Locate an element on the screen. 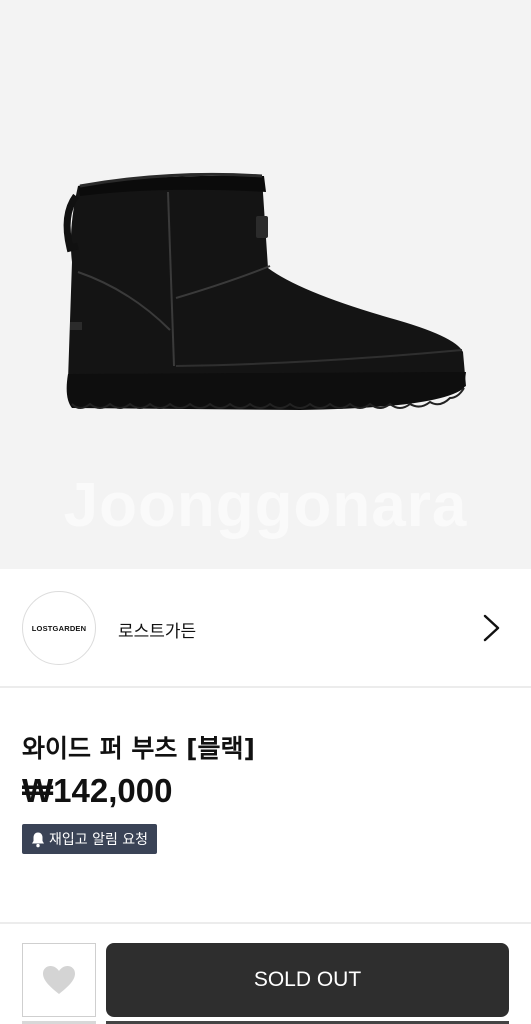 The width and height of the screenshot is (531, 1024). product-price: ₩142,000 is located at coordinates (97, 790).